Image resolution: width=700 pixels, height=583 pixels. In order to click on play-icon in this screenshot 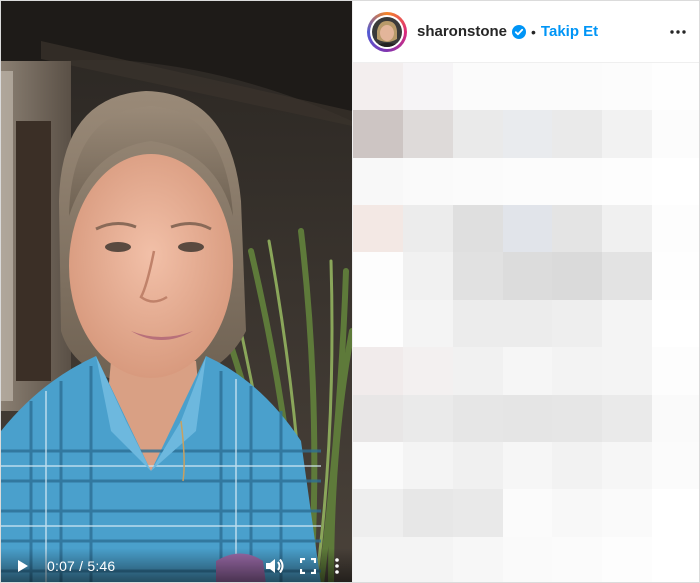, I will do `click(22, 566)`.